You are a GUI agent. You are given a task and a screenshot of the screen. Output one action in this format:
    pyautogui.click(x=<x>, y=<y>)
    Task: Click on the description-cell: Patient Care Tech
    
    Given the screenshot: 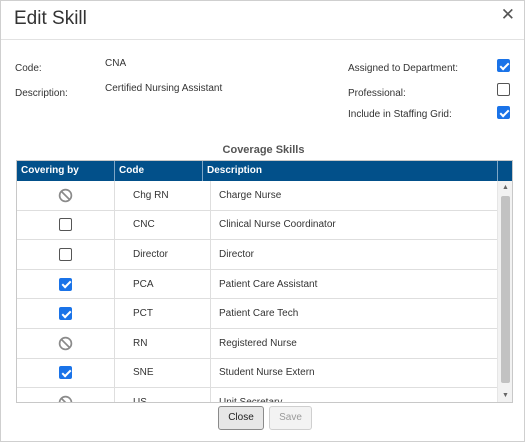 What is the action you would take?
    pyautogui.click(x=259, y=314)
    